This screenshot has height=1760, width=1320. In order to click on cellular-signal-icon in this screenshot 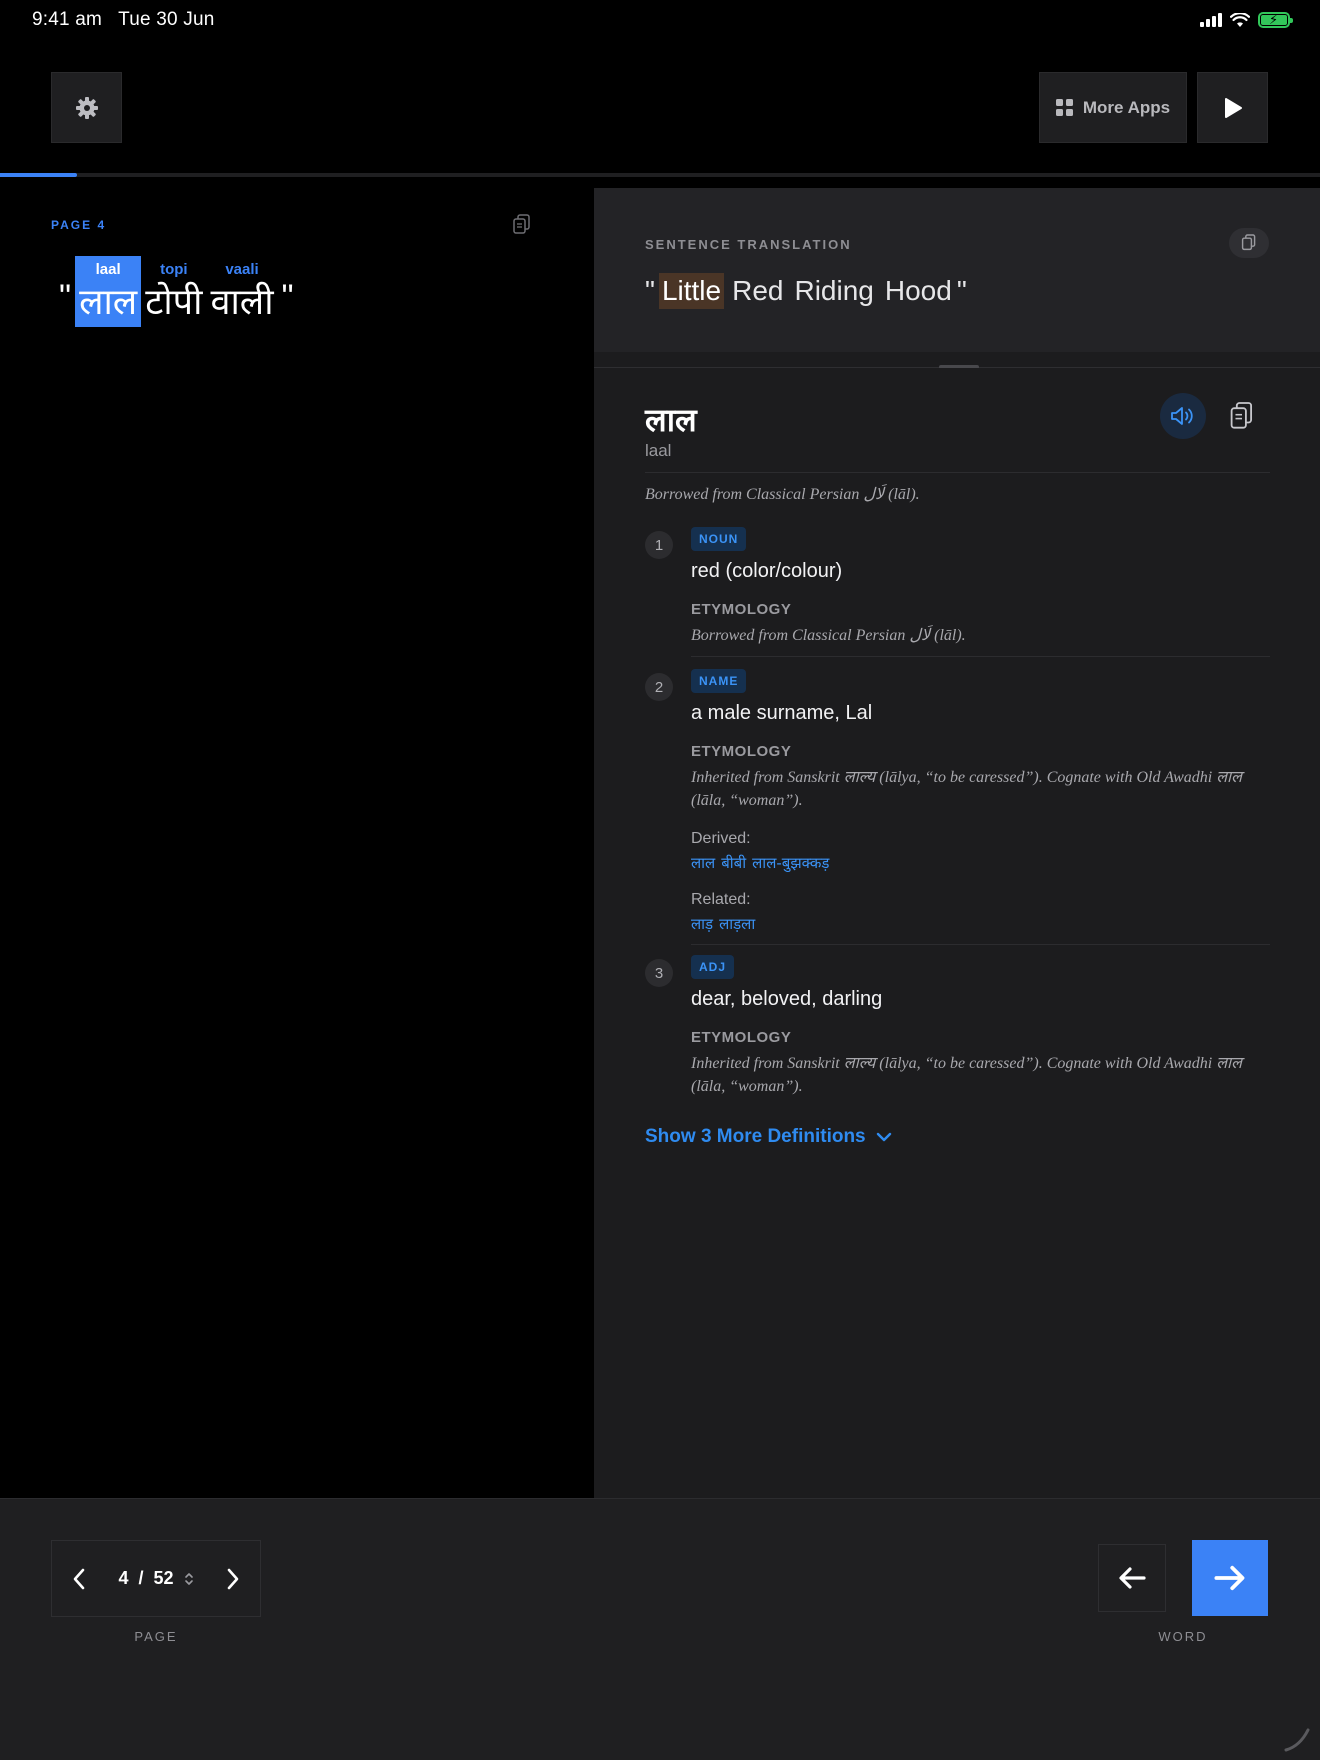, I will do `click(1211, 20)`.